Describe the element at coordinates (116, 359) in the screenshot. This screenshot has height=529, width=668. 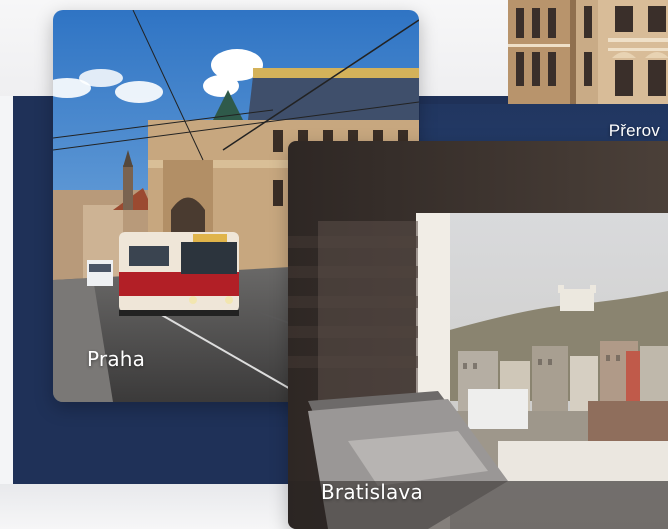
I see `city-name-praha: Praha` at that location.